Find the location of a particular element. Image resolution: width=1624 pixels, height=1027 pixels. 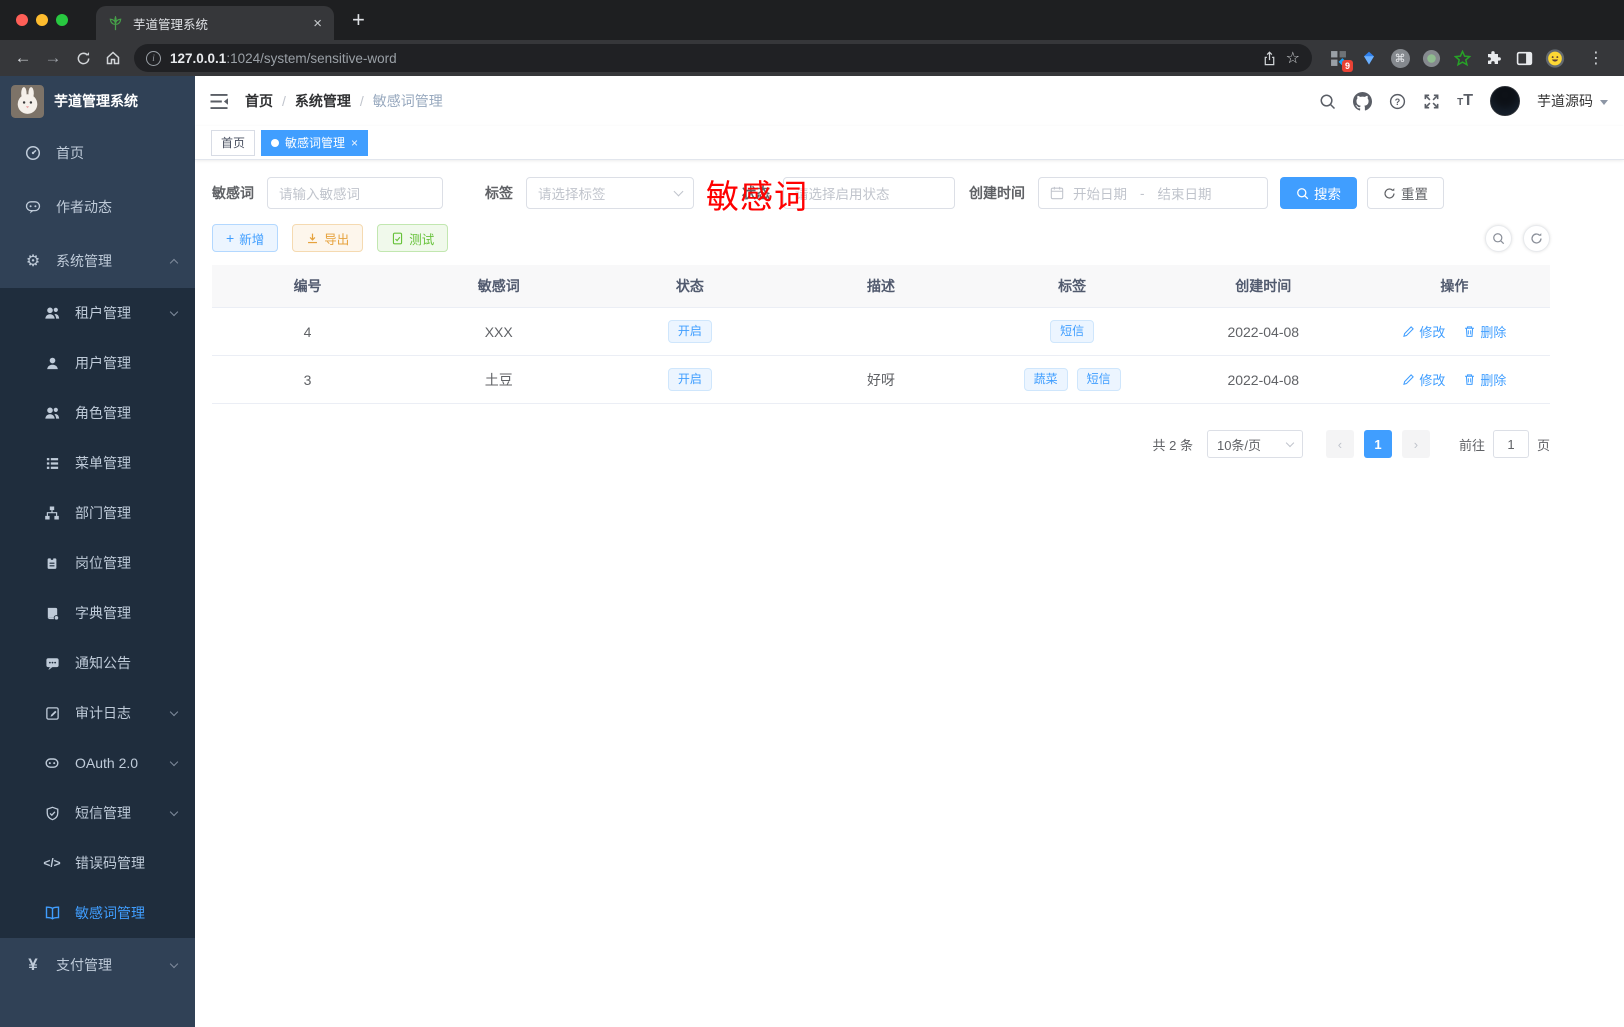

cell-created-time: 2022-04-08 is located at coordinates (1263, 379).